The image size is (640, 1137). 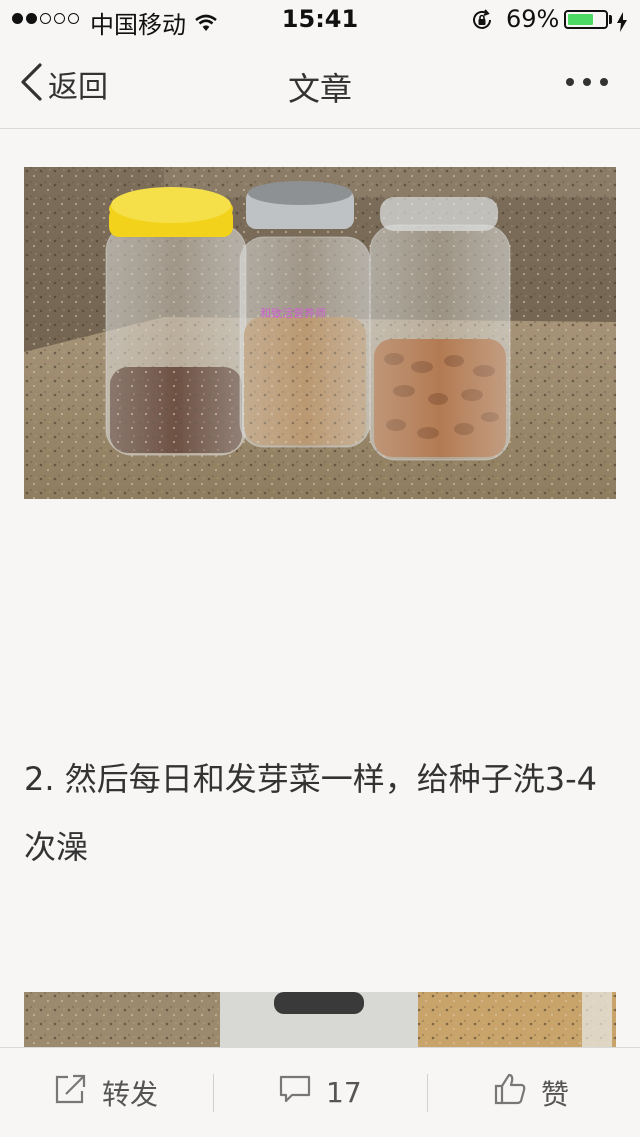 I want to click on comment-button: 17, so click(x=320, y=1092).